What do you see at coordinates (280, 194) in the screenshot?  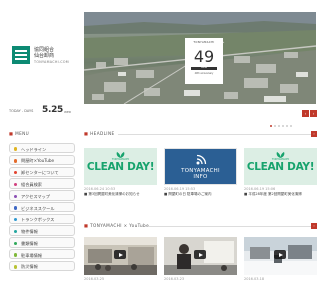 I see `card-title: ■ 平成28年度 第2回問屋町美化清掃` at bounding box center [280, 194].